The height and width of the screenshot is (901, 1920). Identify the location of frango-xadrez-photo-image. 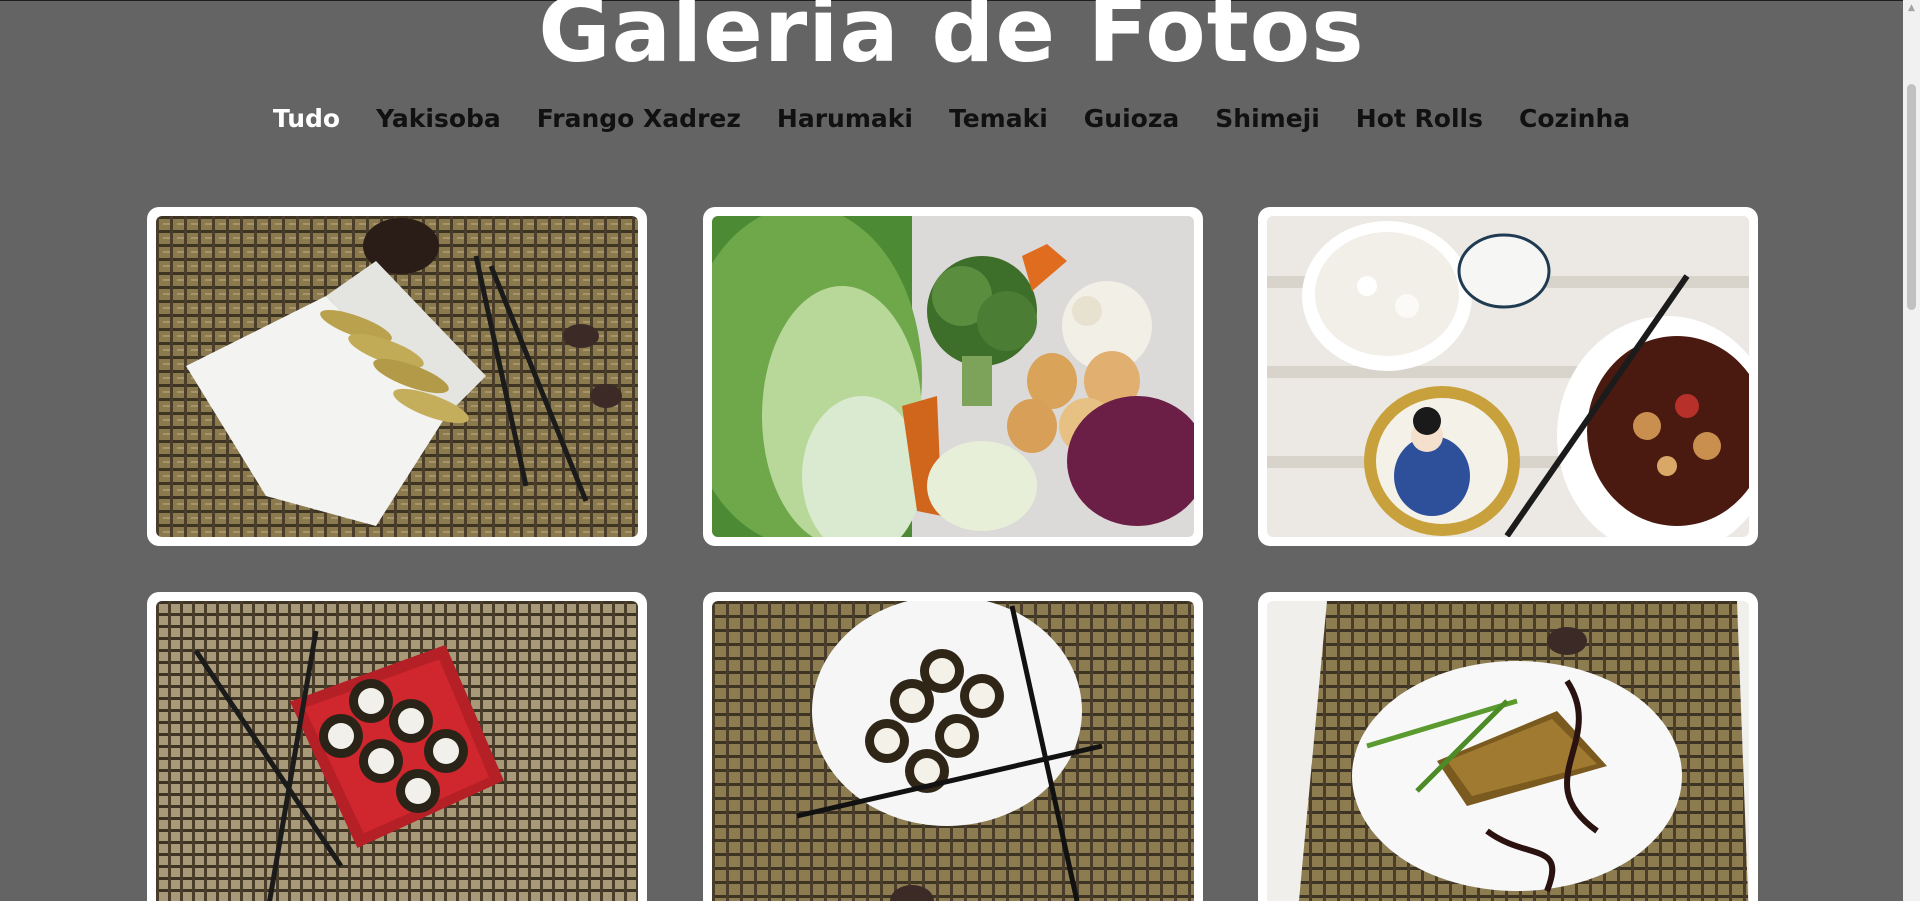
(1508, 376).